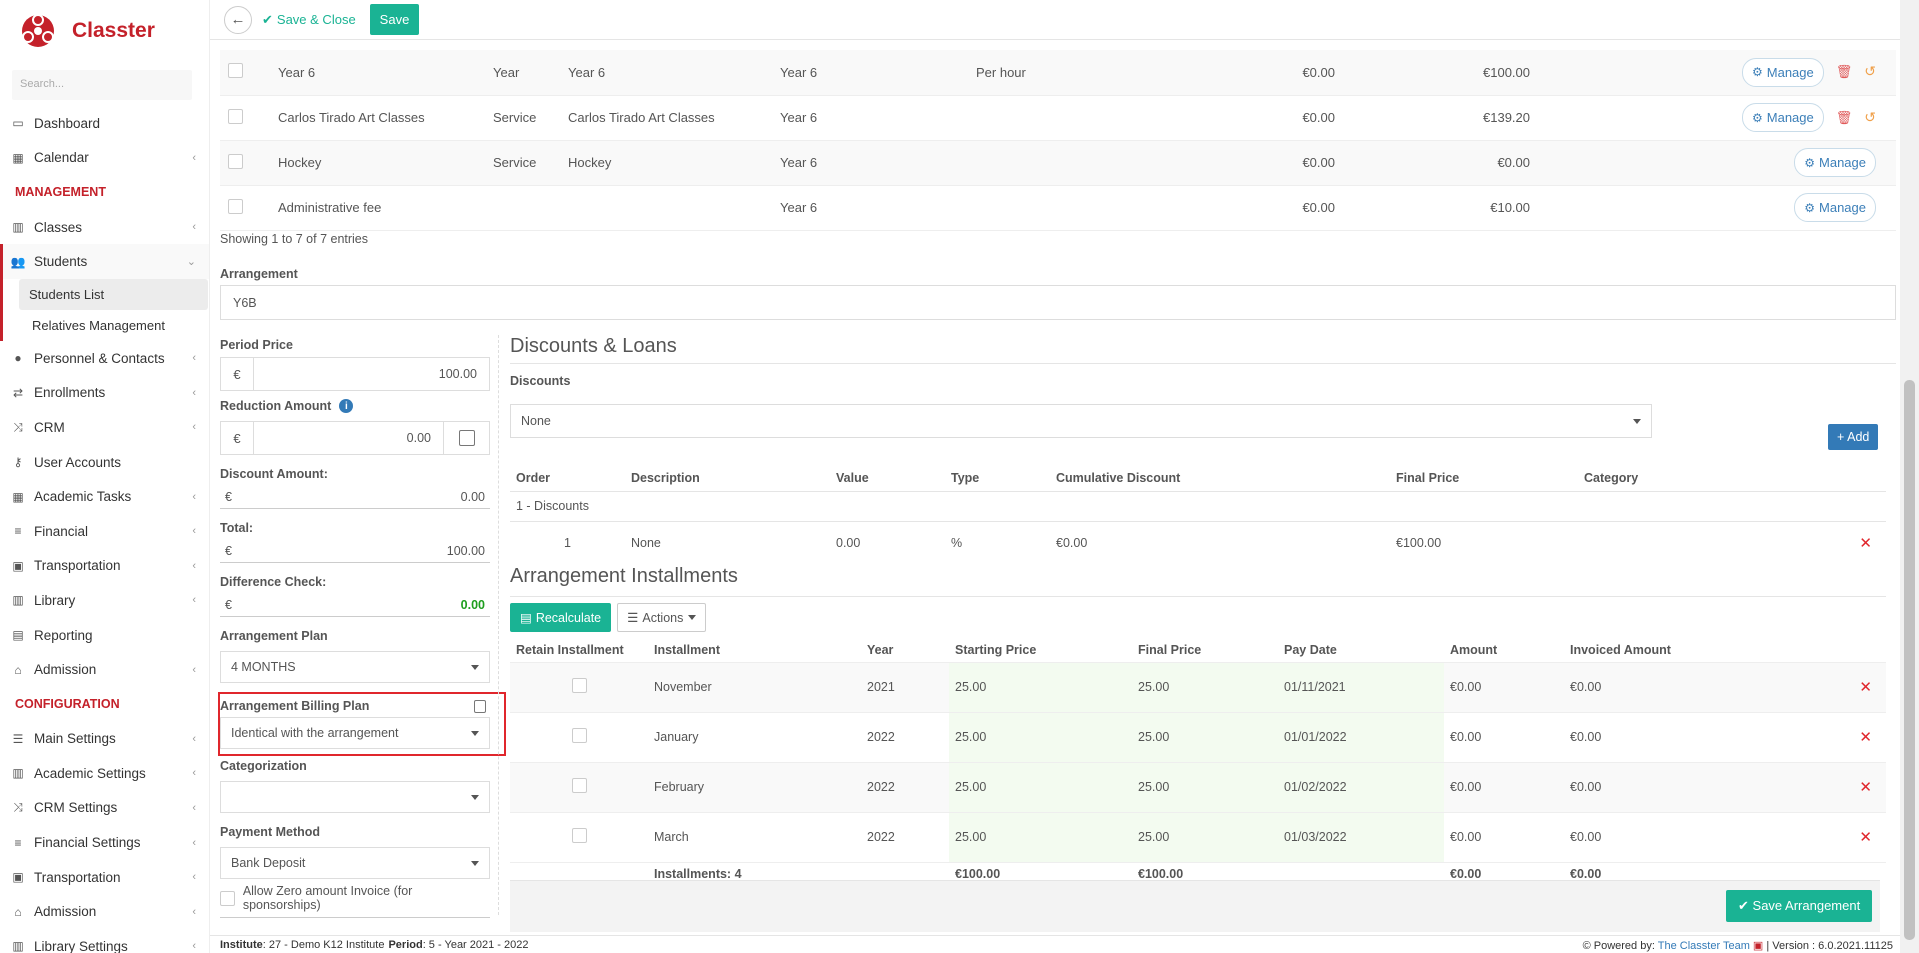 This screenshot has width=1919, height=953. Describe the element at coordinates (1361, 687) in the screenshot. I see `installment-date: 01/11/2021` at that location.